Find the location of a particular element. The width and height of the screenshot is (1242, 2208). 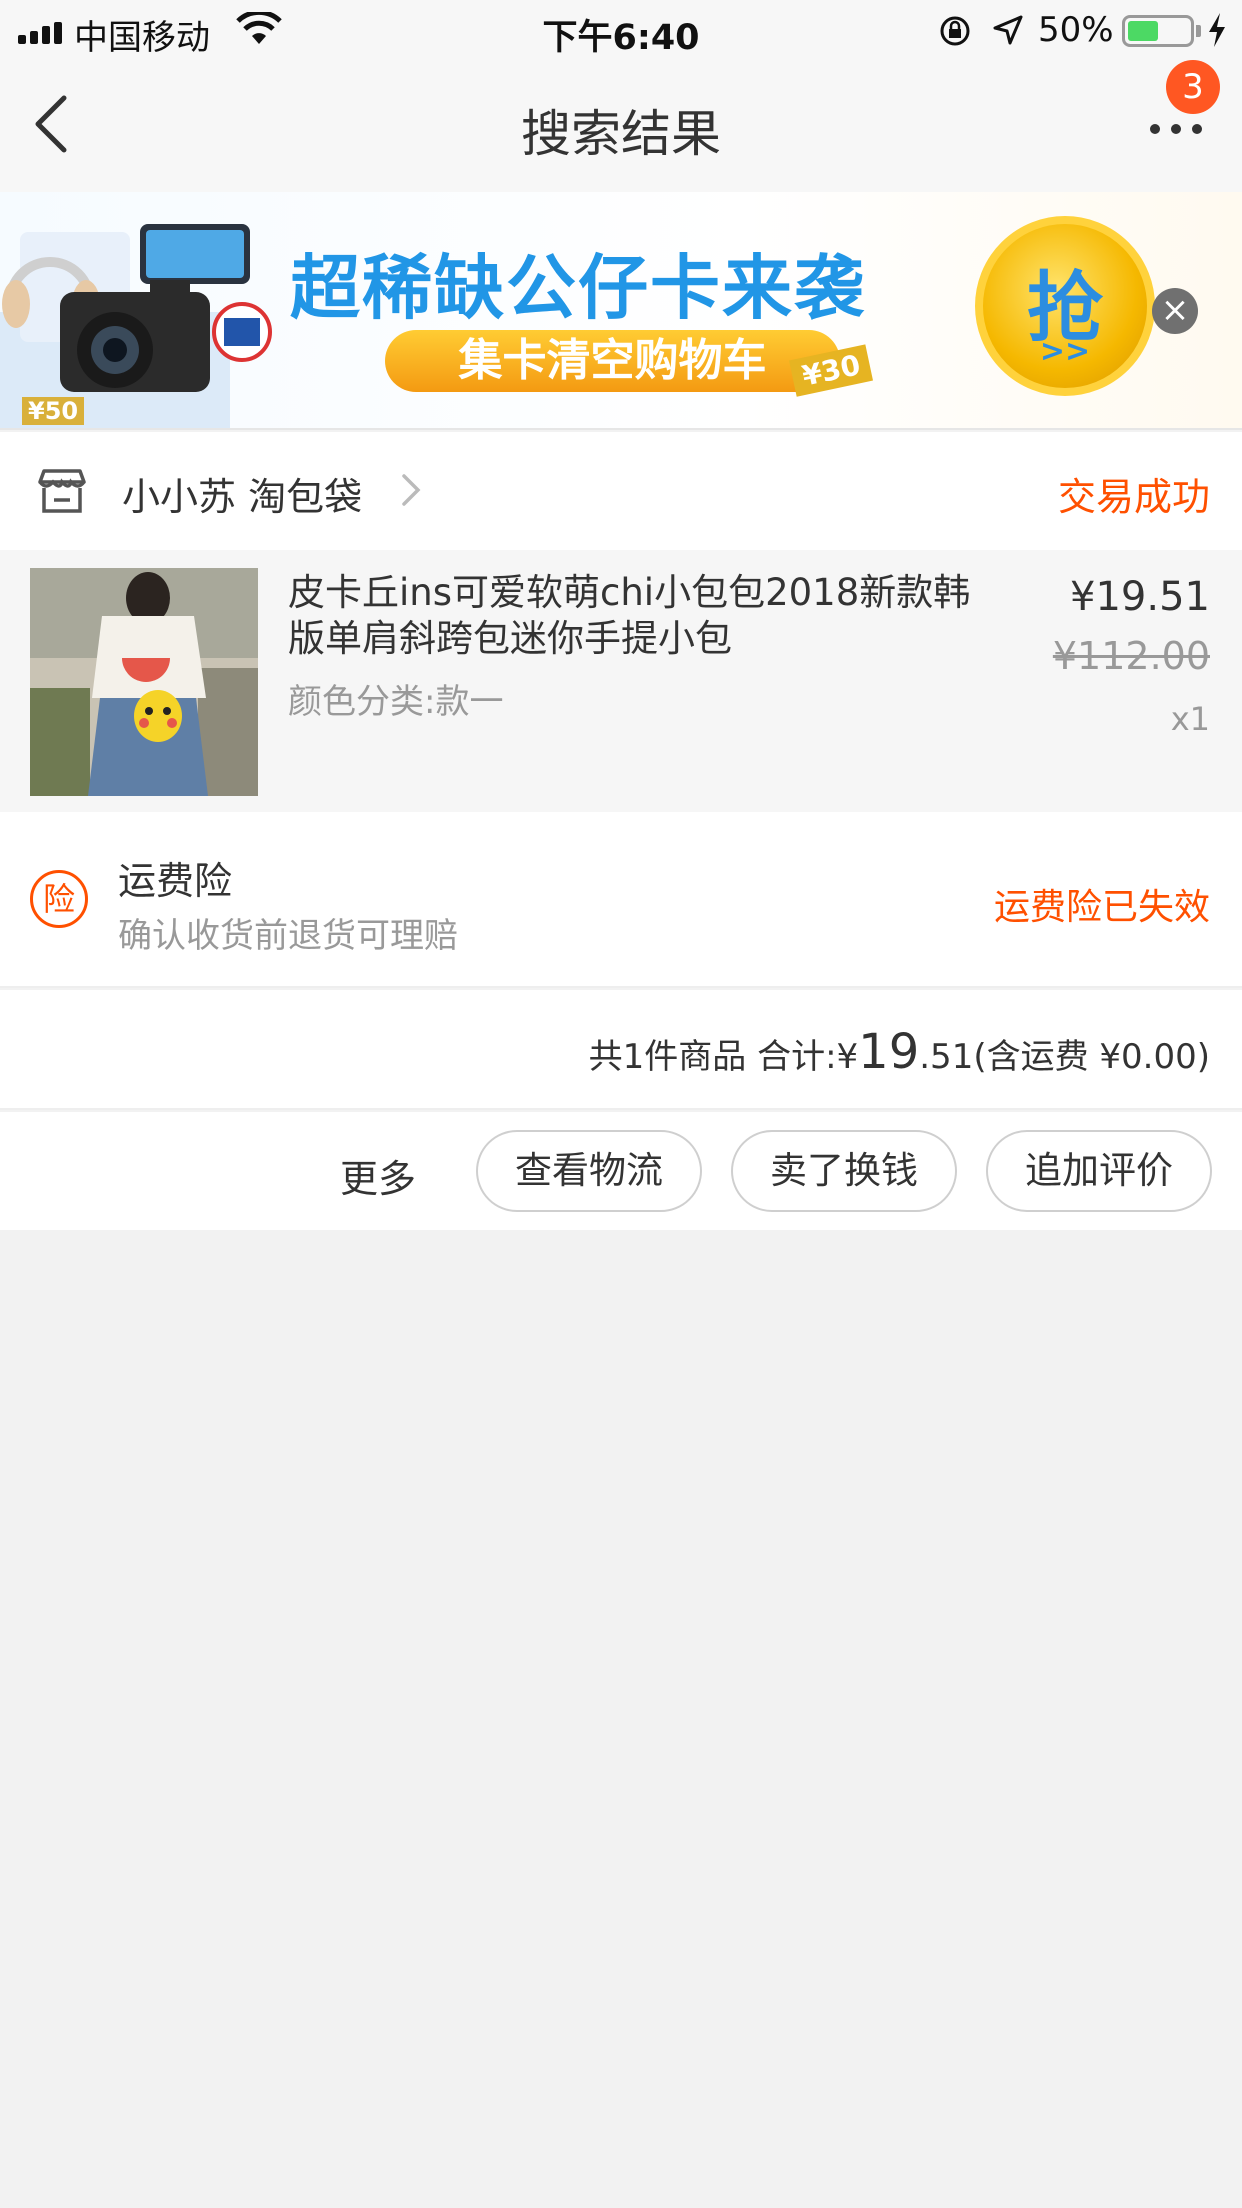

item-count: 共1件商品 合计: is located at coordinates (712, 1057).